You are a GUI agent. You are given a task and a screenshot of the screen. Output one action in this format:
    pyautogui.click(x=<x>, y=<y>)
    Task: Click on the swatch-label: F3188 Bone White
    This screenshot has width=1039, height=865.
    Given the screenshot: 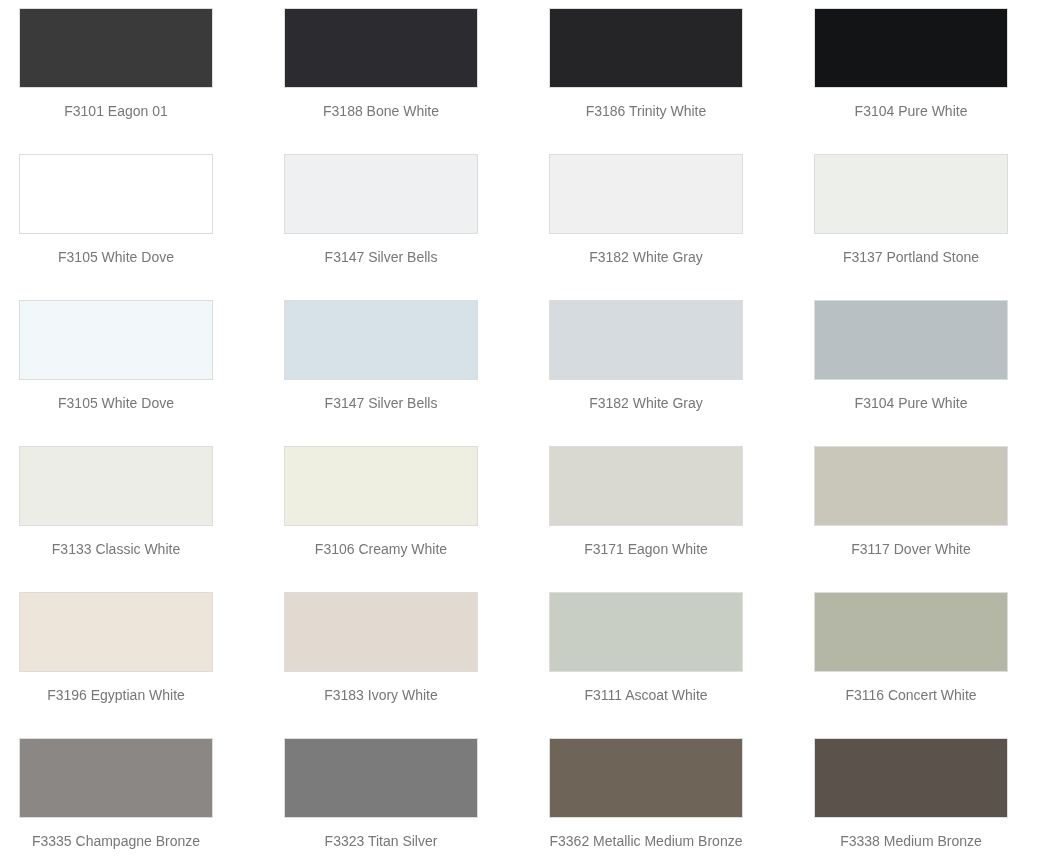 What is the action you would take?
    pyautogui.click(x=381, y=111)
    